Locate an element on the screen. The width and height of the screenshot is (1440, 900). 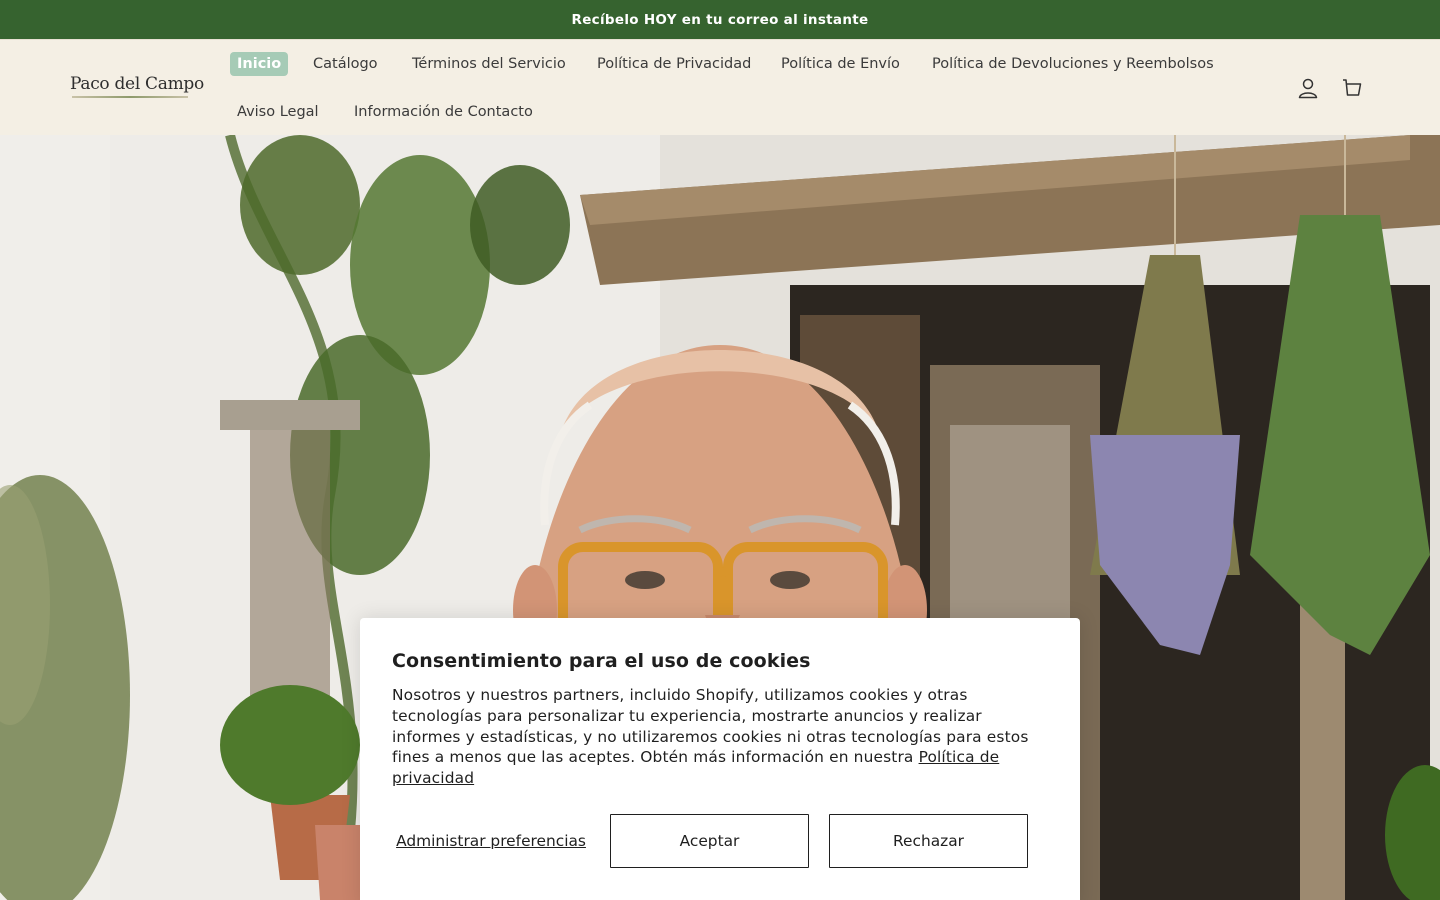
nav-link-contacto: Información de Contacto is located at coordinates (443, 112).